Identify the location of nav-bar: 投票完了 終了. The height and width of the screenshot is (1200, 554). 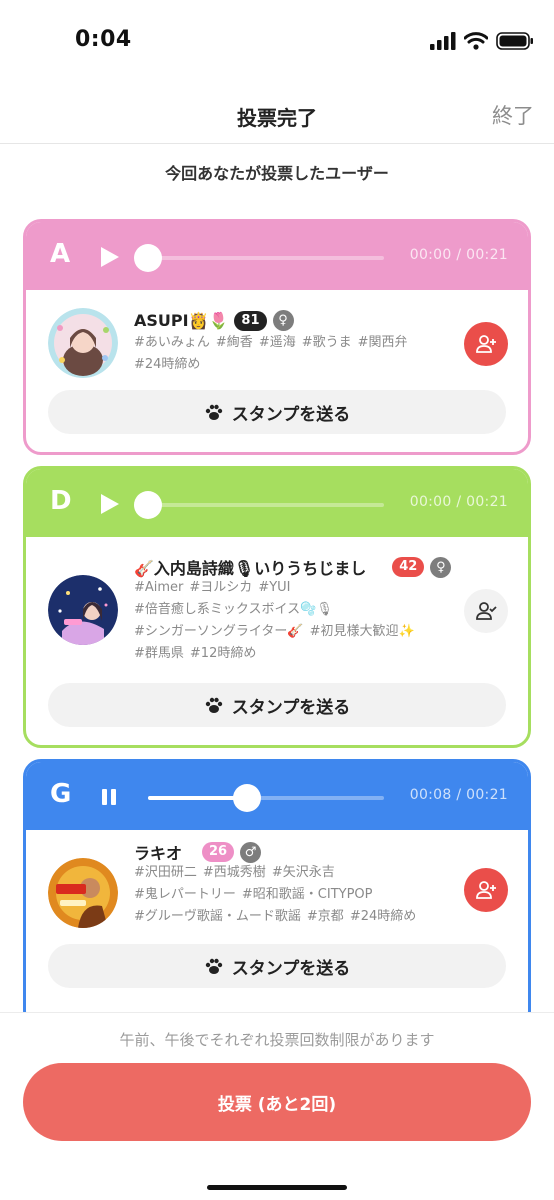
(277, 114).